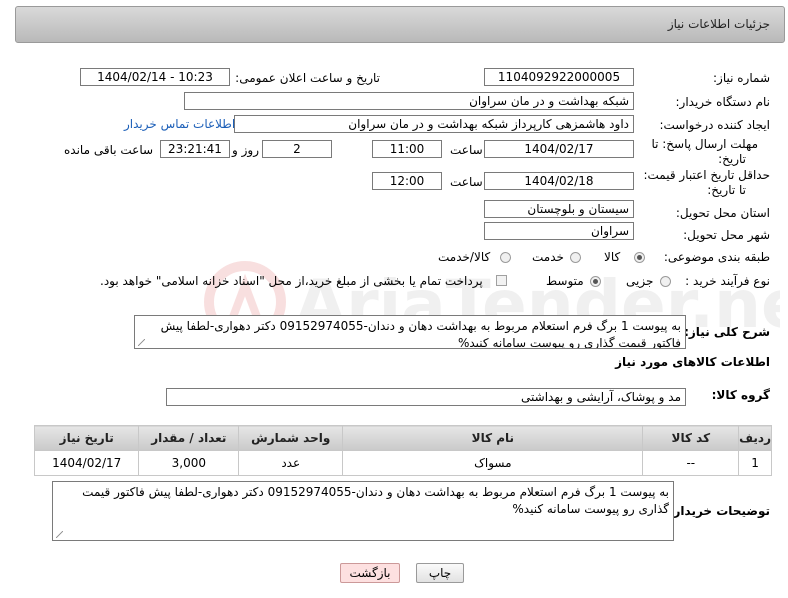 The image size is (788, 598). What do you see at coordinates (407, 149) in the screenshot?
I see `deadline-time-field: 11:00` at bounding box center [407, 149].